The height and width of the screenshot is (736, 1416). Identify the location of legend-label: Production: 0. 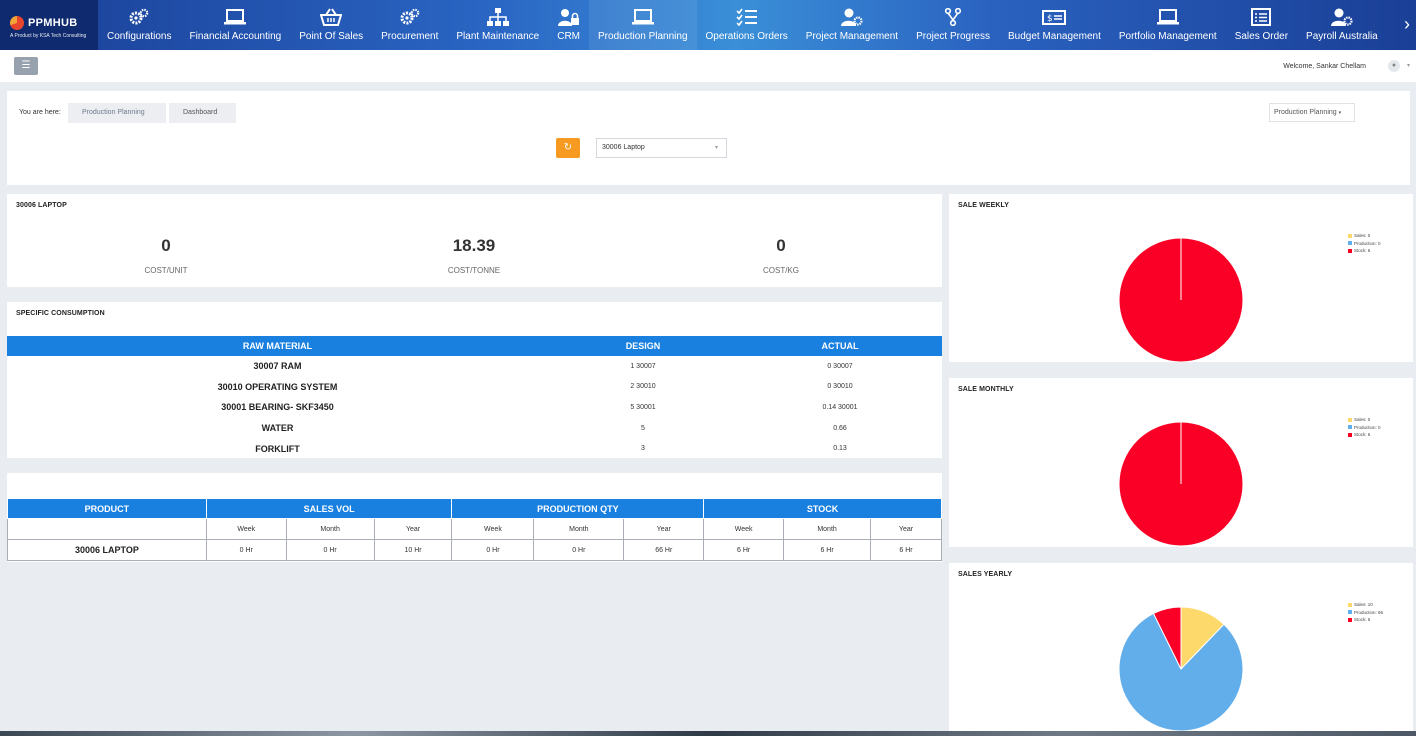
(1367, 427).